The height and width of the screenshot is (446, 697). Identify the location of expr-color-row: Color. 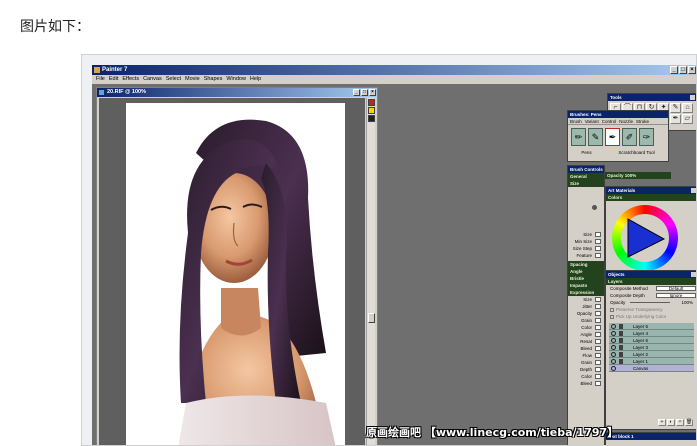
(586, 327).